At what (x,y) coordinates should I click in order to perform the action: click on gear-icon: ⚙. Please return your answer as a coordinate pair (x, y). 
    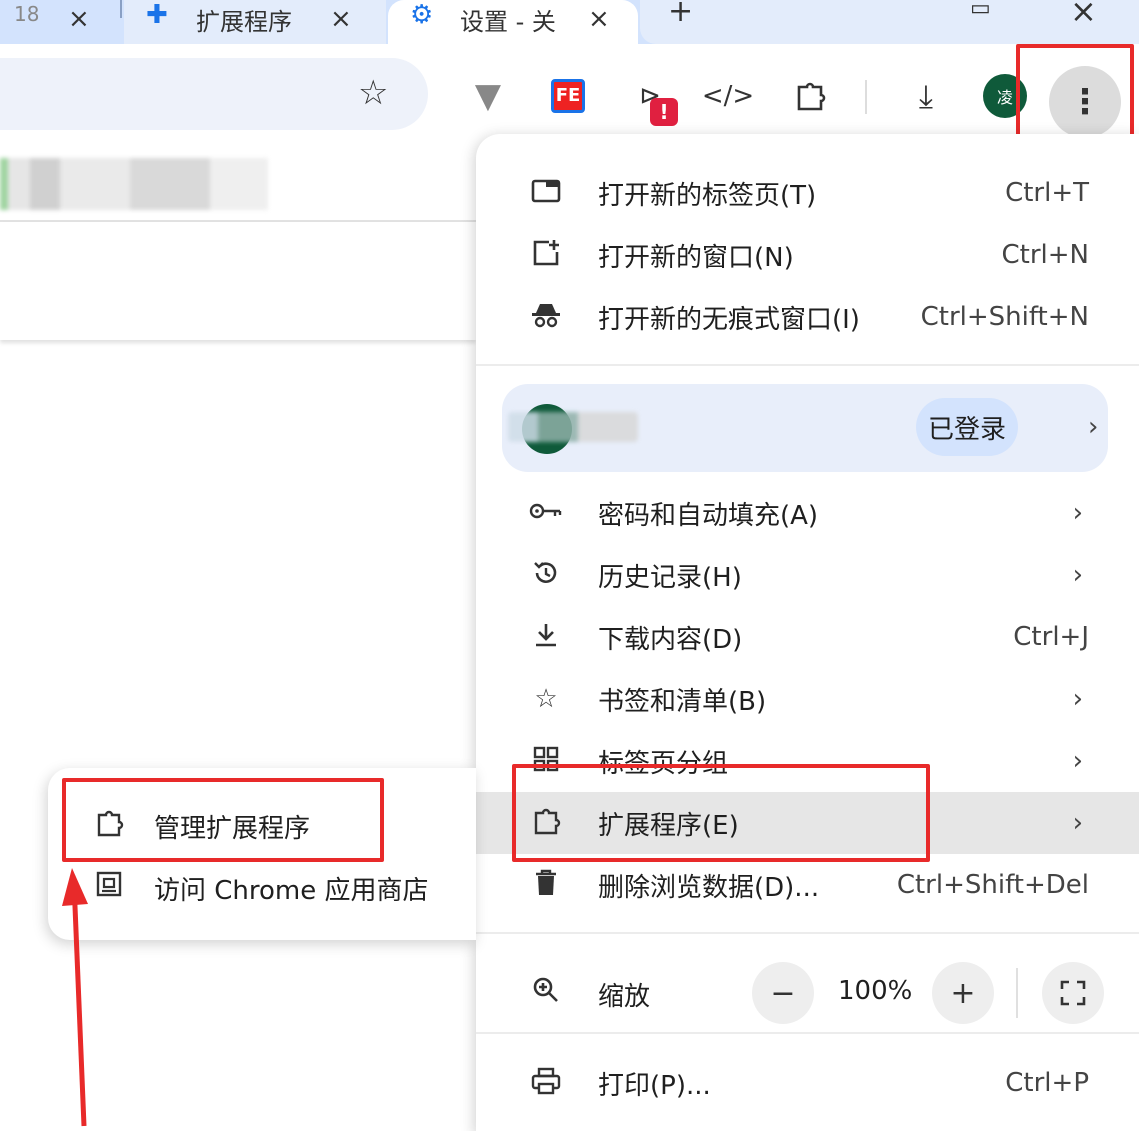
    Looking at the image, I should click on (422, 15).